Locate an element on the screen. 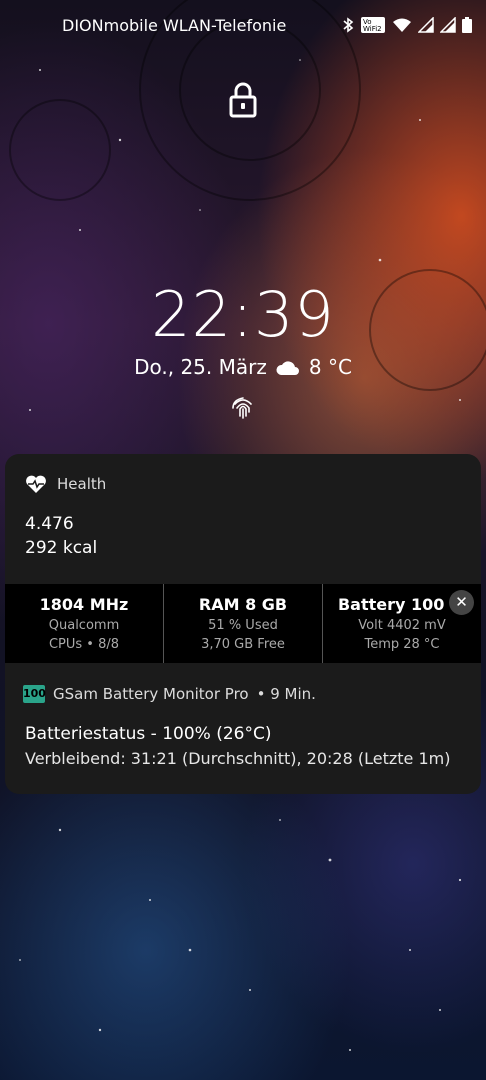 The image size is (486, 1080). vowifi2-icon: VoWiFi2 is located at coordinates (373, 25).